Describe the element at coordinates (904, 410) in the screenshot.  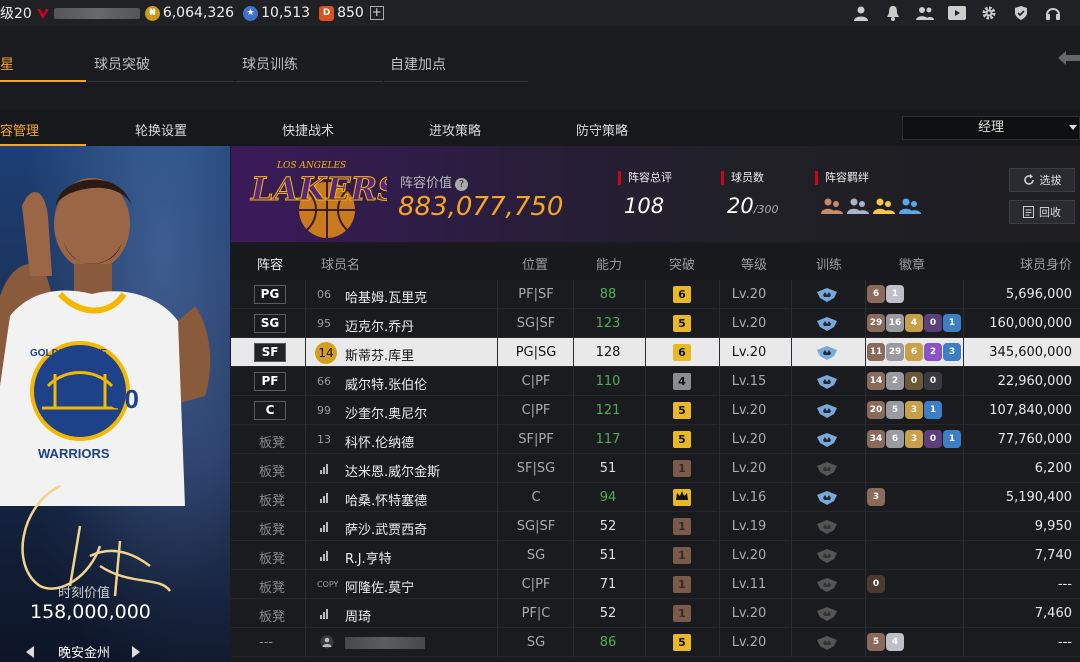
I see `badge-list: 20 5 3 1` at that location.